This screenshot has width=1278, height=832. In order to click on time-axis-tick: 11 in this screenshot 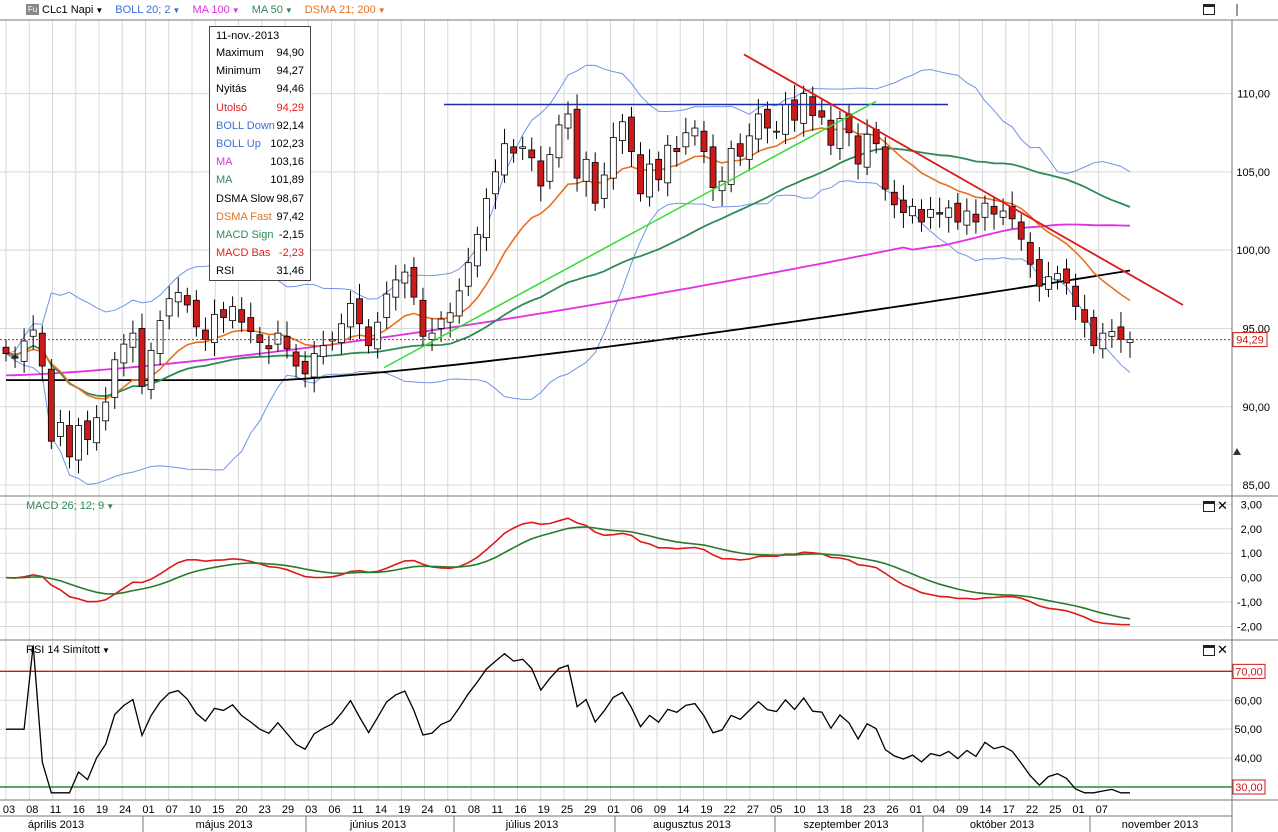, I will do `click(357, 810)`.